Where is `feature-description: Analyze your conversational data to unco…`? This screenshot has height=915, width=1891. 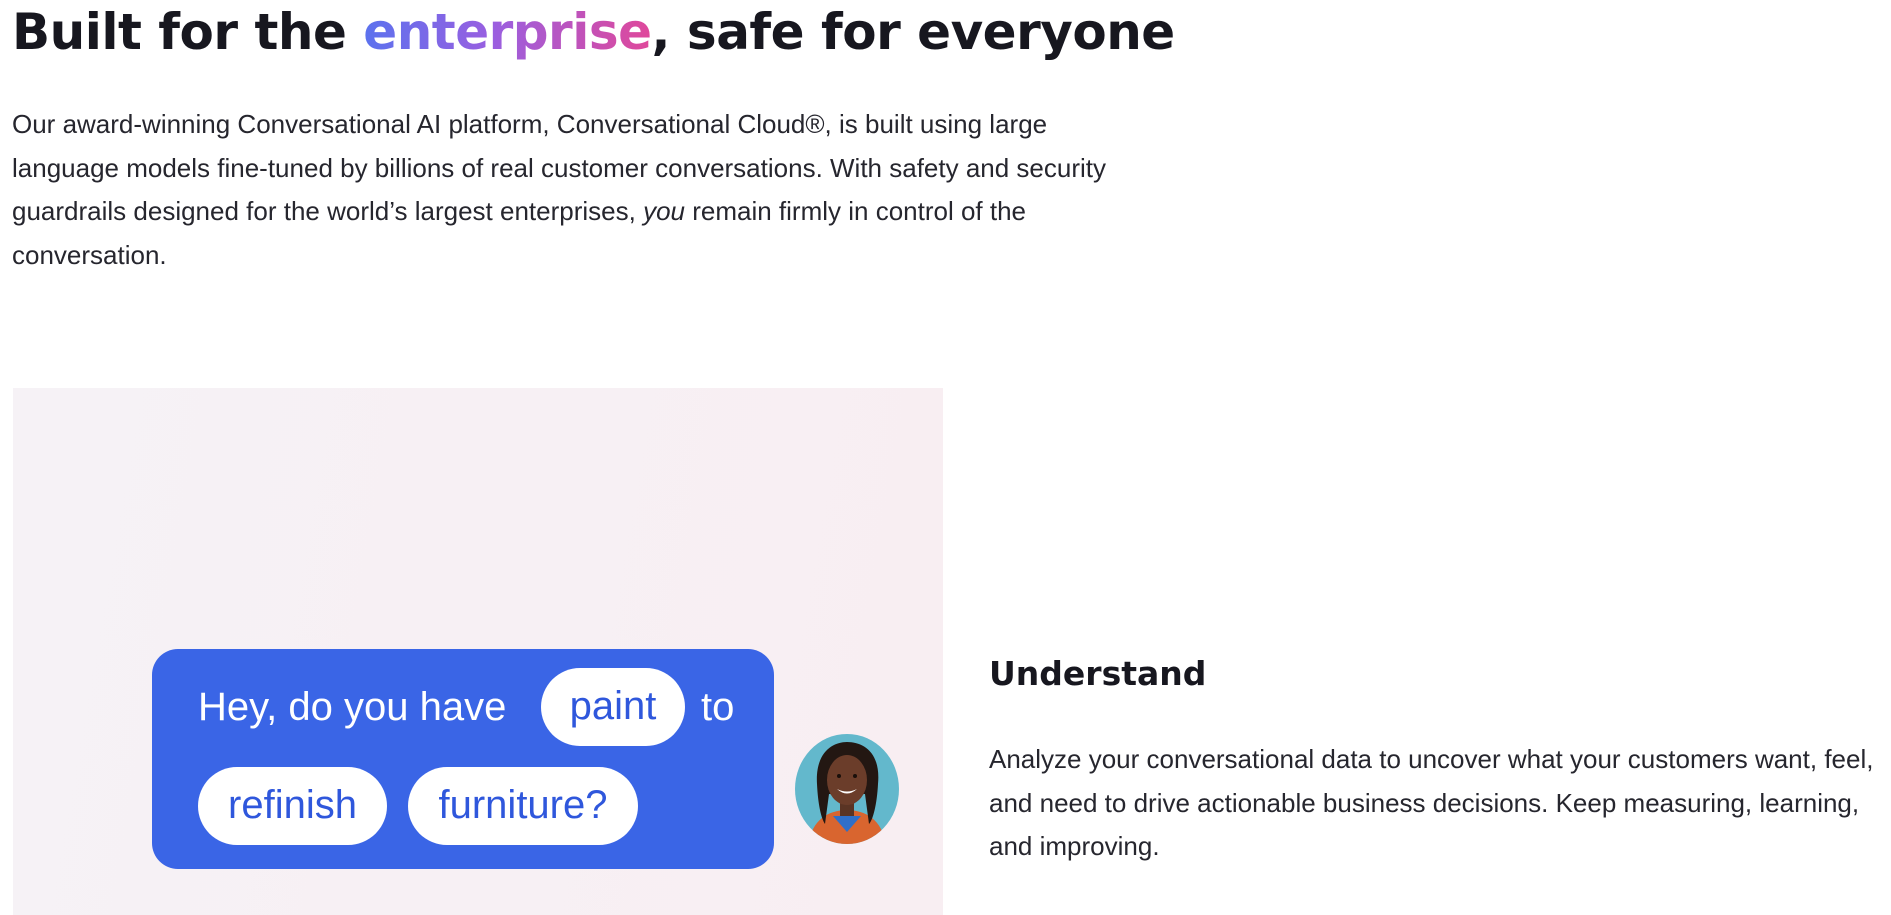 feature-description: Analyze your conversational data to unco… is located at coordinates (1431, 802).